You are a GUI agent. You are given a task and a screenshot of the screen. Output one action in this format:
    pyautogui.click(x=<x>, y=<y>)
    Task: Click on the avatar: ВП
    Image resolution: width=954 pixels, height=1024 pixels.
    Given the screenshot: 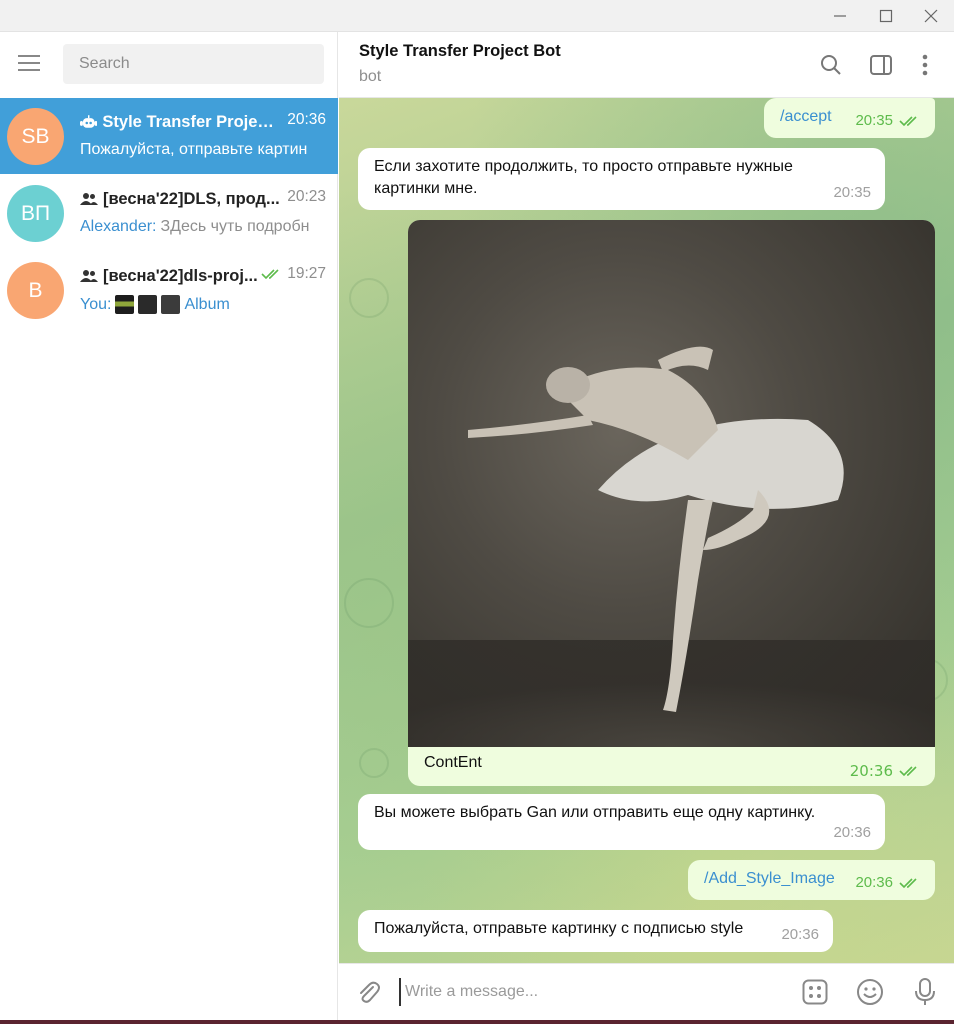 What is the action you would take?
    pyautogui.click(x=35, y=213)
    